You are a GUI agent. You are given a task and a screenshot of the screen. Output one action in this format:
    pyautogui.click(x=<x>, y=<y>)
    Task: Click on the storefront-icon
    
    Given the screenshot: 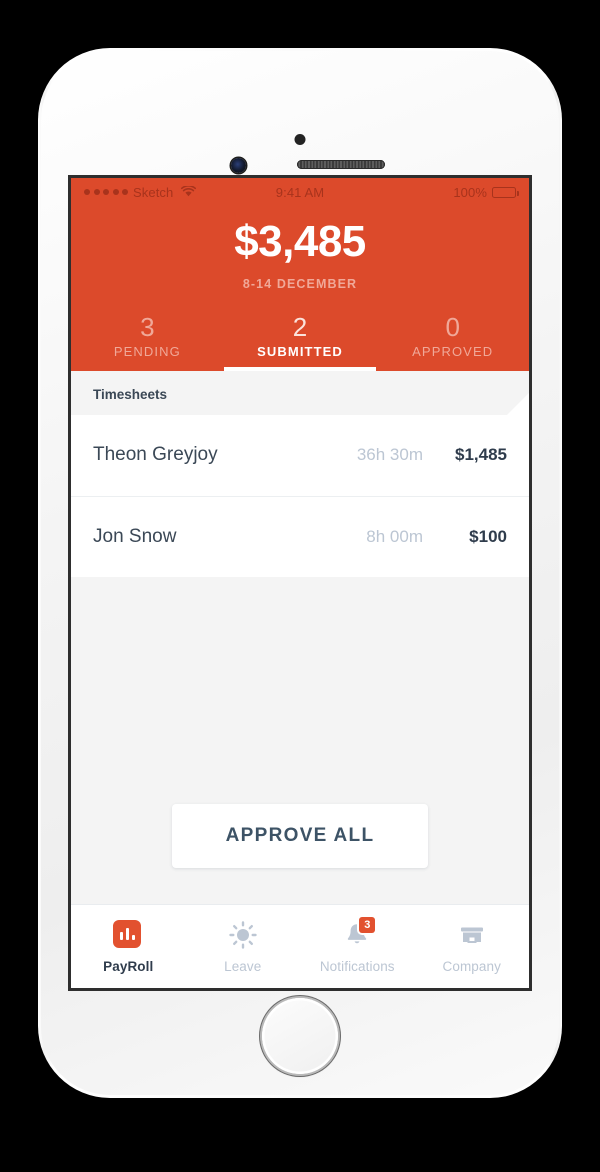 What is the action you would take?
    pyautogui.click(x=472, y=935)
    